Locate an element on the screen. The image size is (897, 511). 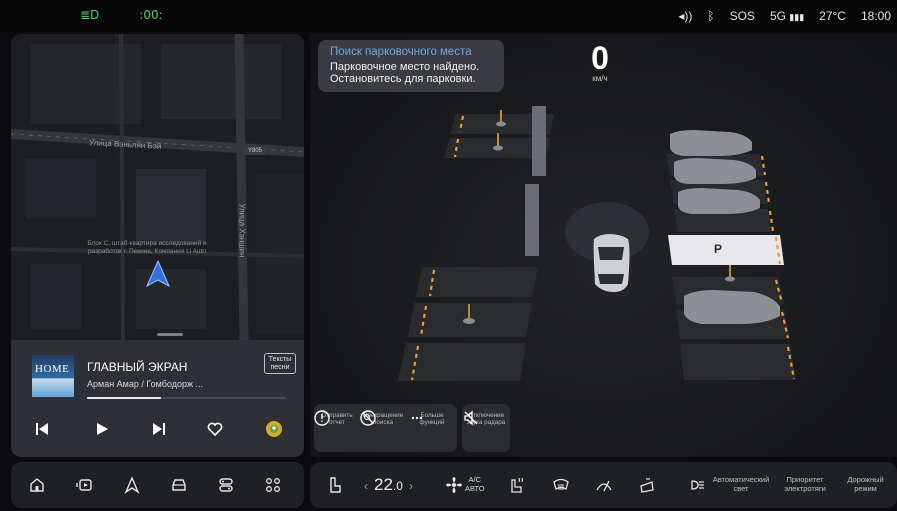
seat-icon is located at coordinates (335, 485).